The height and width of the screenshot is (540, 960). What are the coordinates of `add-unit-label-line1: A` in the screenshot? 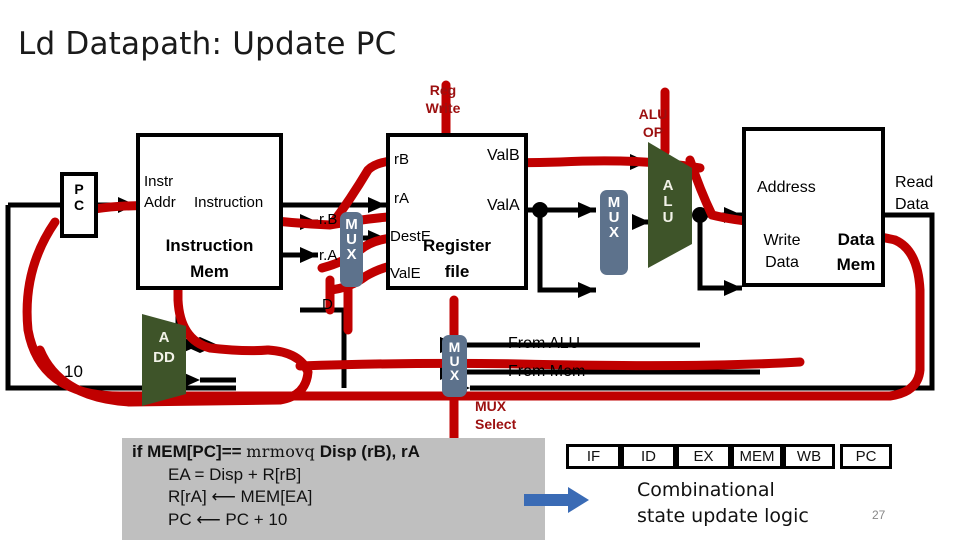 It's located at (164, 337).